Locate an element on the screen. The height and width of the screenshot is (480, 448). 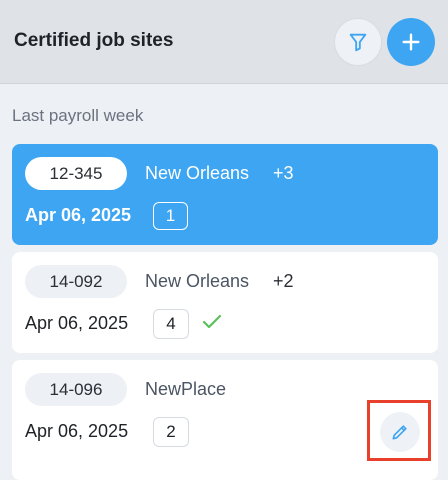
filter-icon is located at coordinates (358, 42).